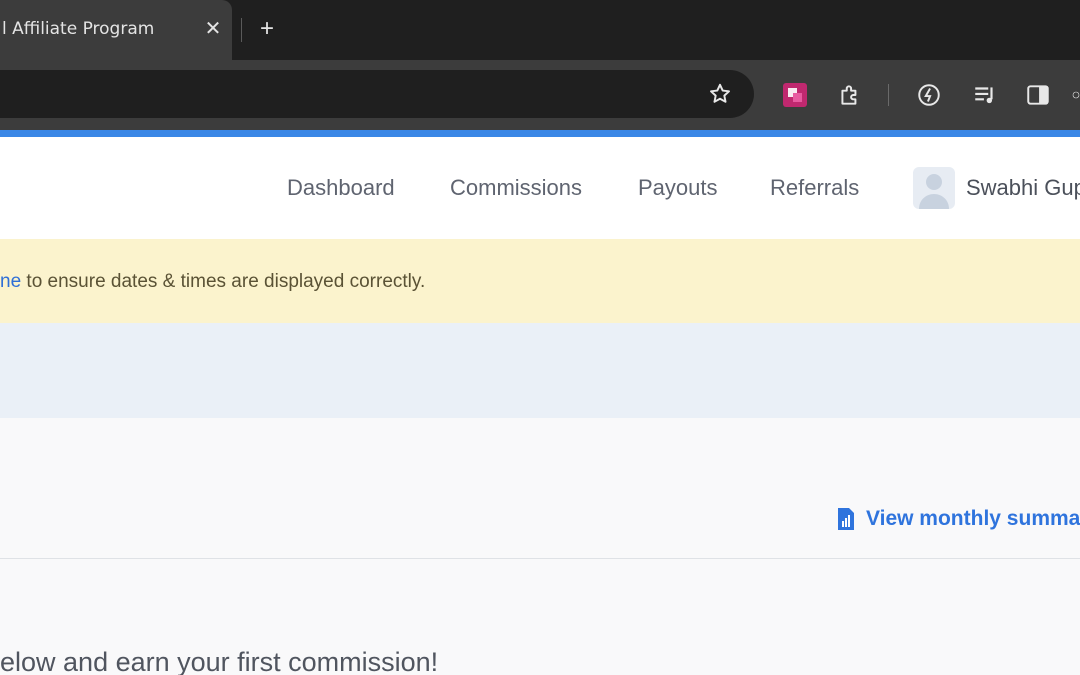  I want to click on browser-toolbar, so click(540, 95).